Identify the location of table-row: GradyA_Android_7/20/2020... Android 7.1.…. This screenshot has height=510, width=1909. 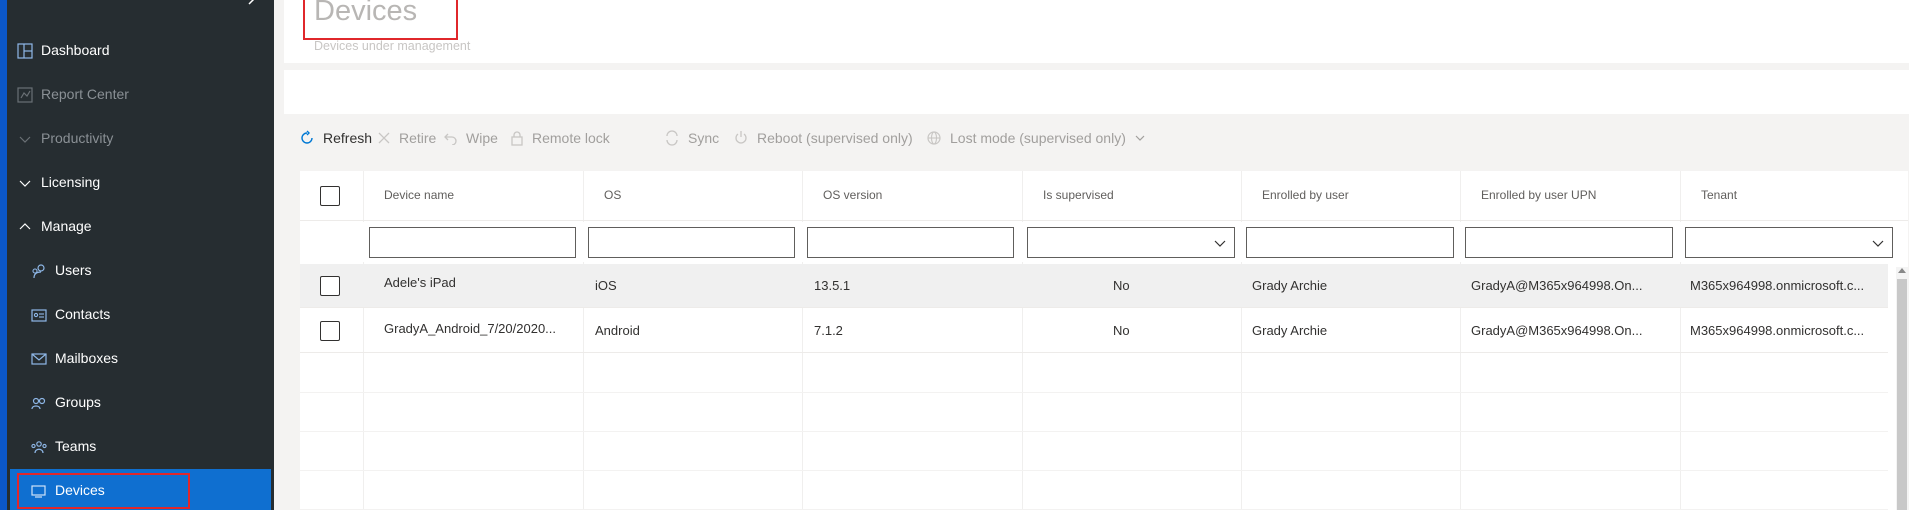
(1094, 331).